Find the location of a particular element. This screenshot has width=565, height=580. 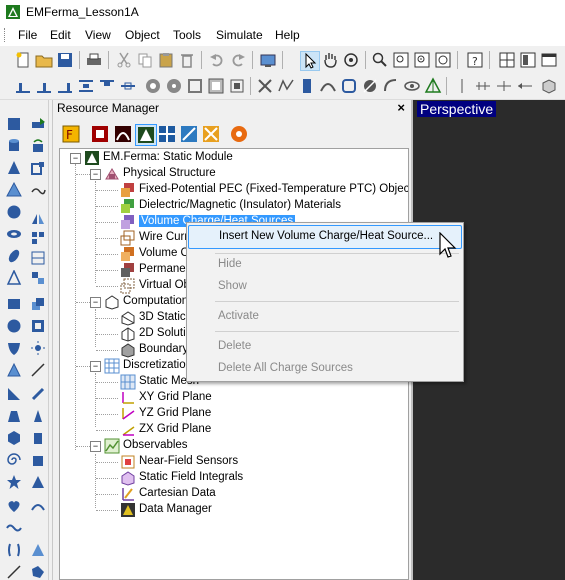

hexagon-icon is located at coordinates (14, 438).